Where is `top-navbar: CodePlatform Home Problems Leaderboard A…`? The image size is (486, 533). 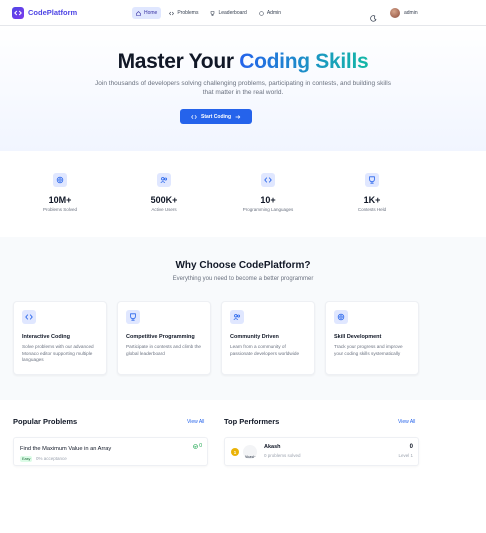 top-navbar: CodePlatform Home Problems Leaderboard A… is located at coordinates (243, 13).